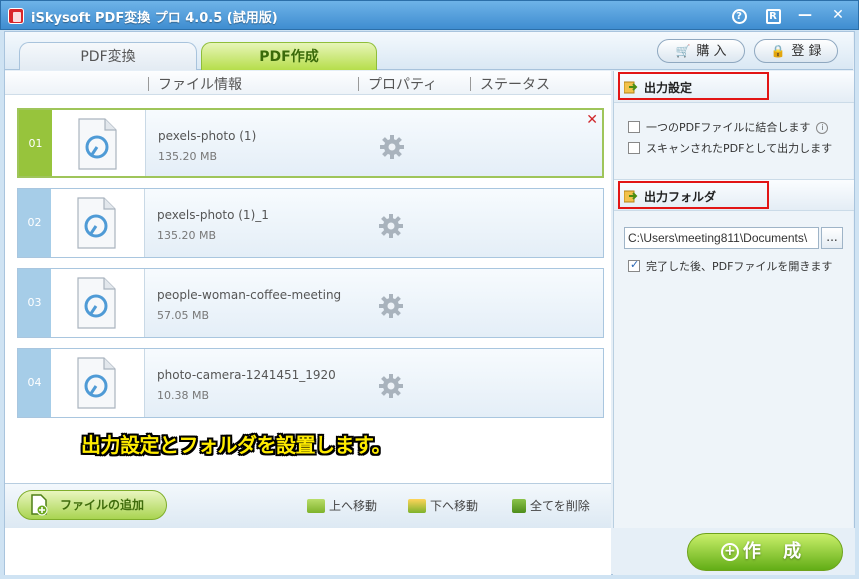 The height and width of the screenshot is (579, 859). I want to click on output-folder-header: 出力フォルダ, so click(734, 195).